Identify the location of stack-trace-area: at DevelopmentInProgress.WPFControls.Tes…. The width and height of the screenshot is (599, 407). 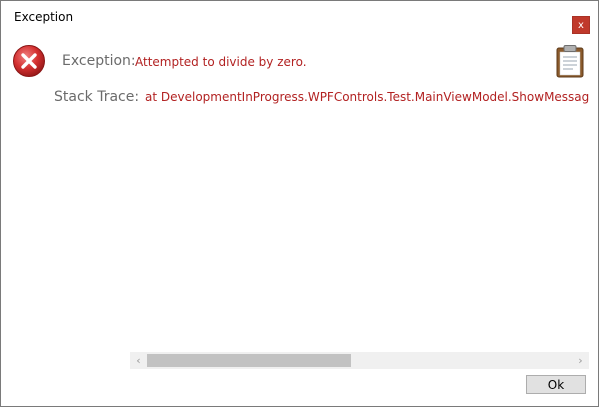
(366, 98).